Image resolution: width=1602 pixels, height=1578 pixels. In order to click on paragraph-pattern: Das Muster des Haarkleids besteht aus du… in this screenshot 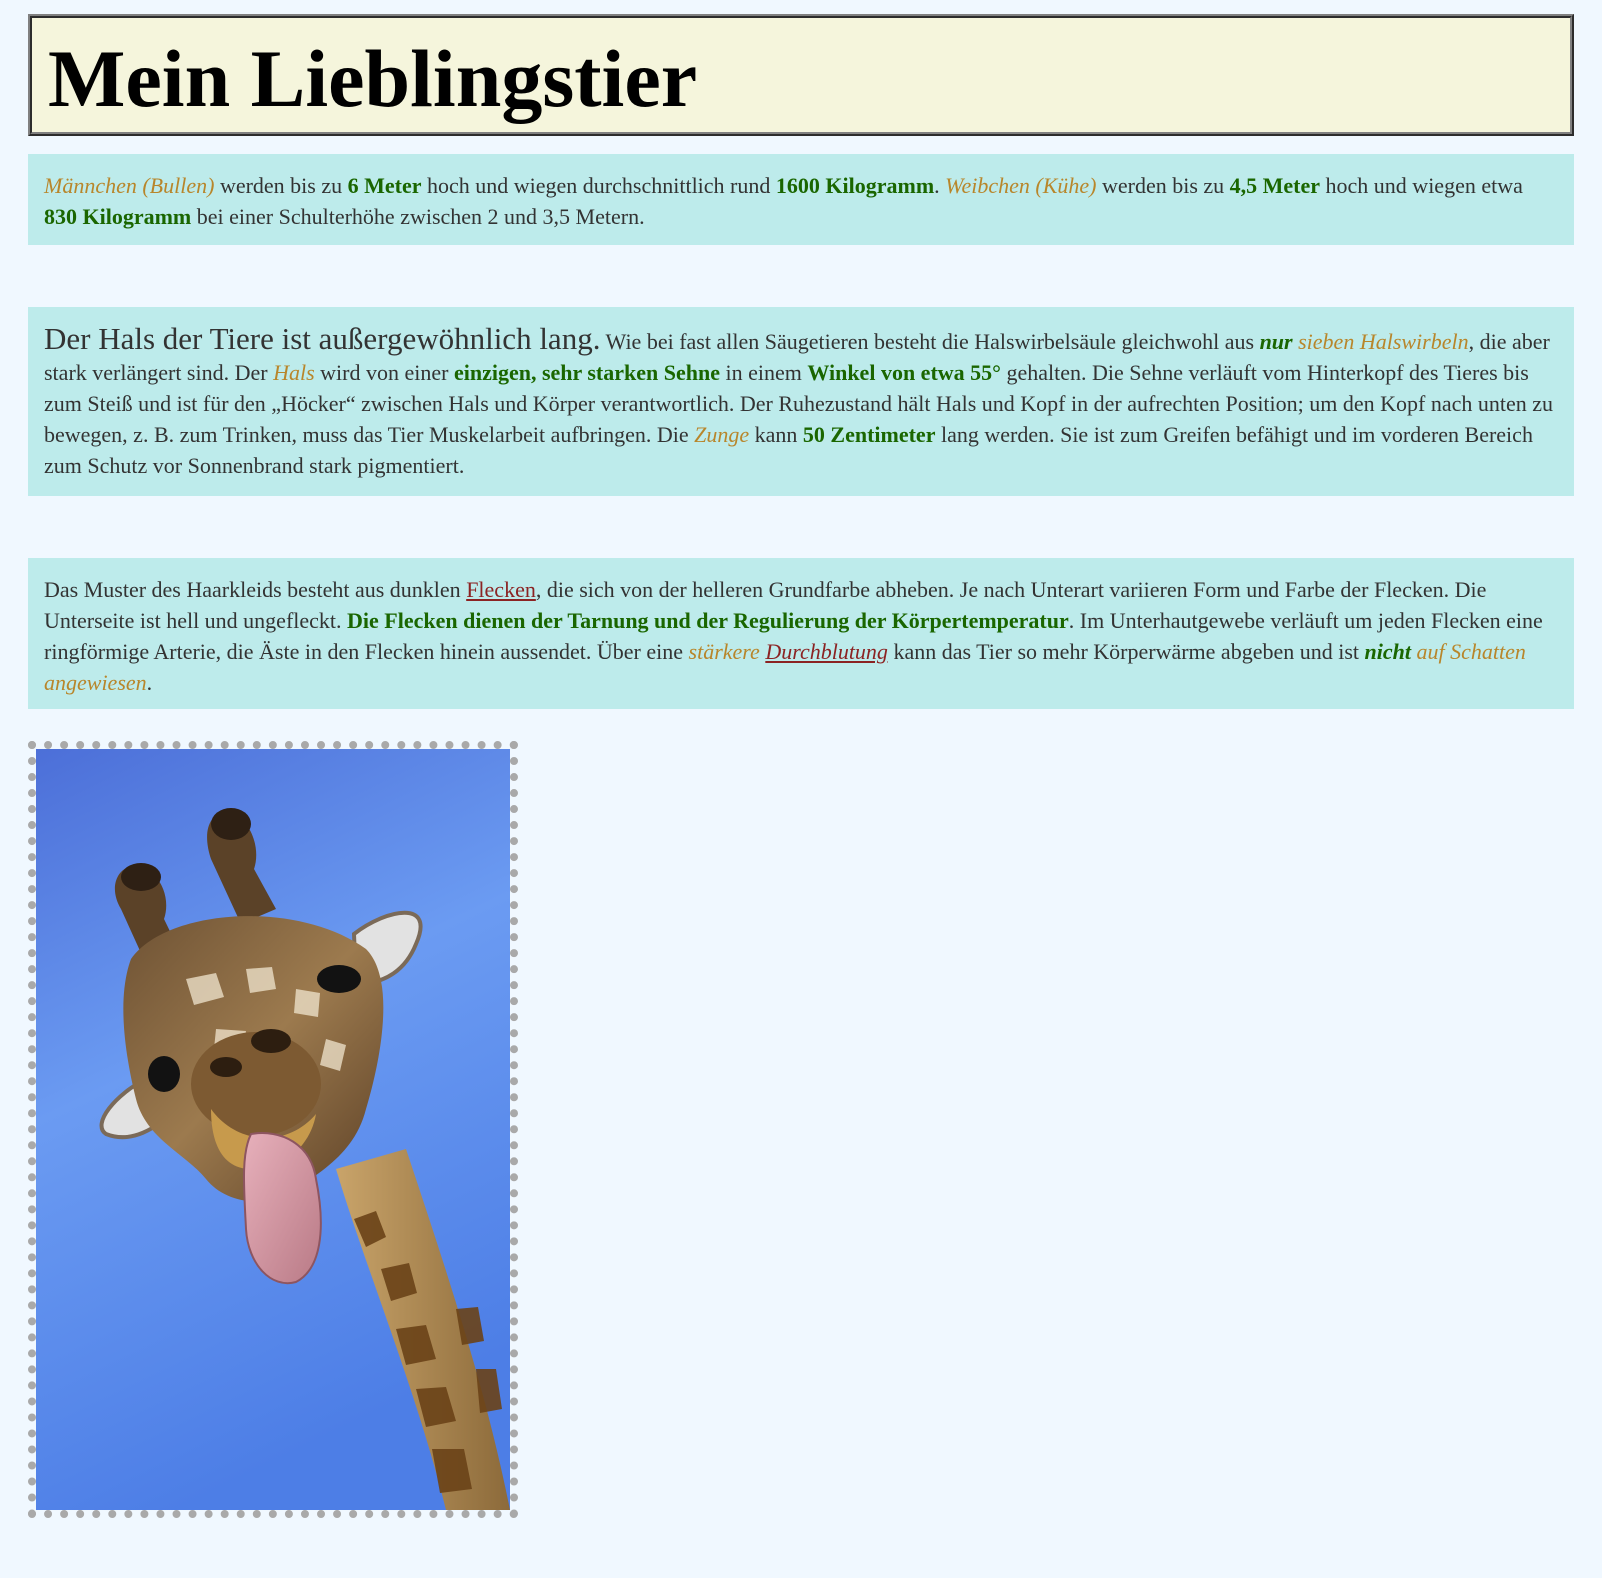, I will do `click(801, 633)`.